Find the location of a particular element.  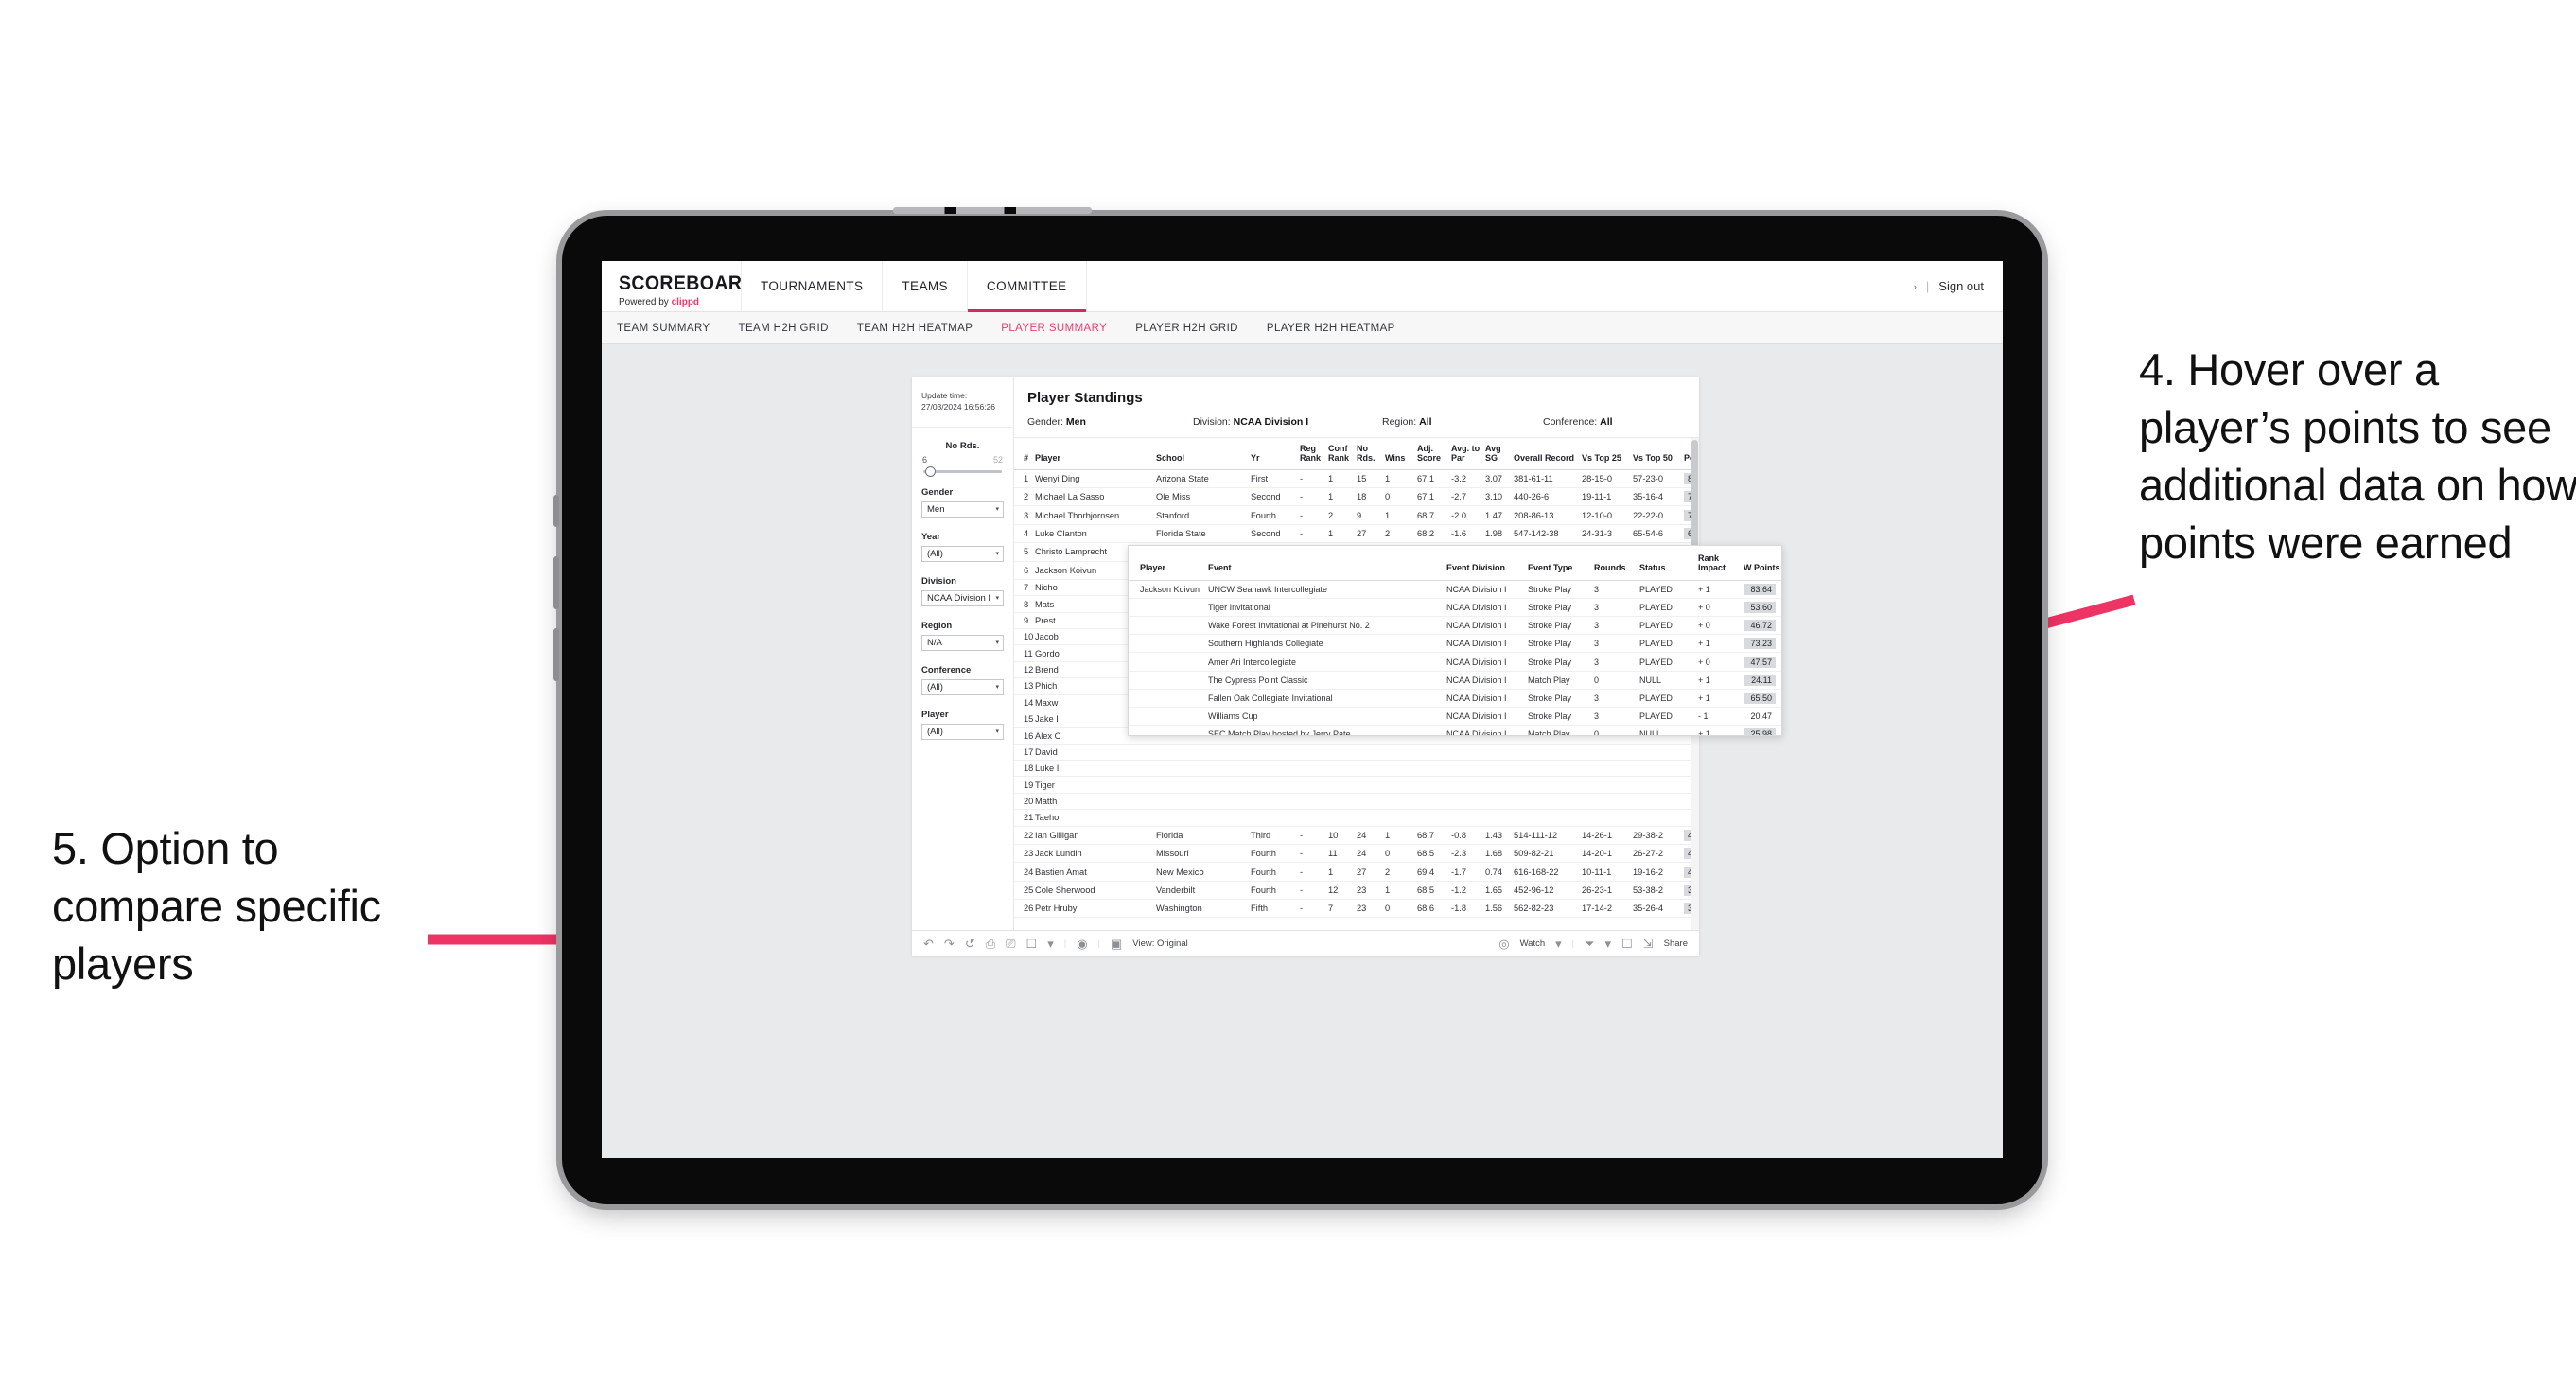

cell-yr: Second is located at coordinates (1275, 534).